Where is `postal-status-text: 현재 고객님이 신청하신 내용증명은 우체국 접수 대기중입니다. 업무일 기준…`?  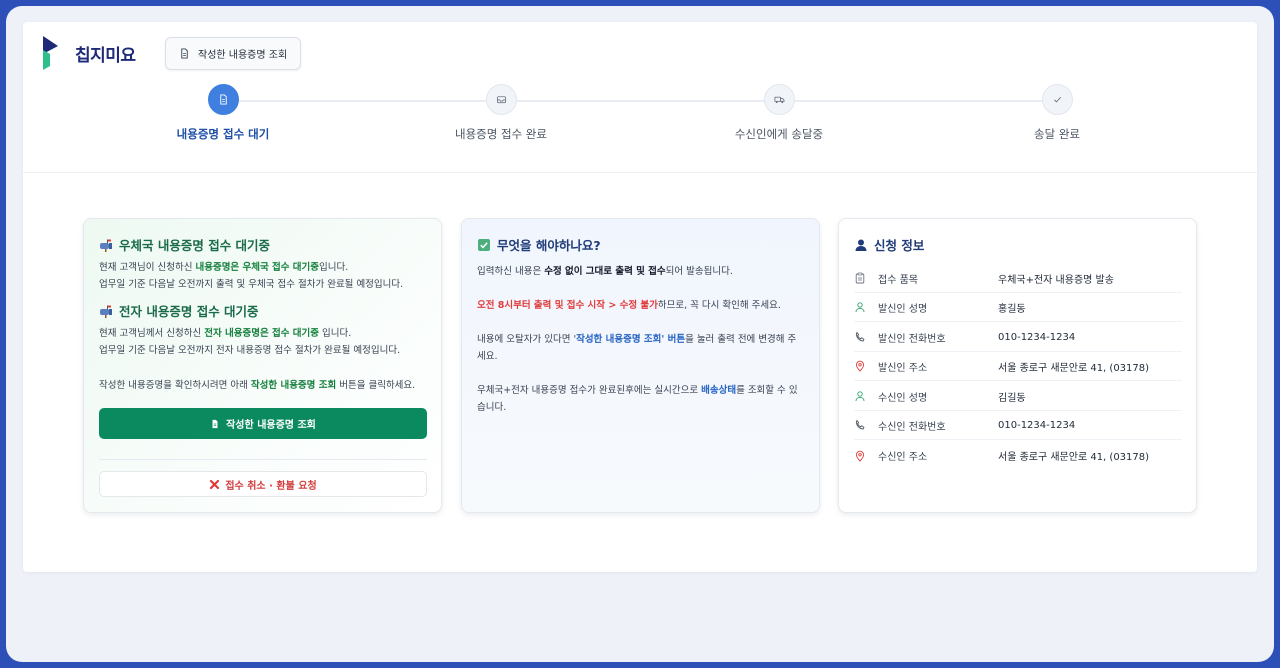
postal-status-text: 현재 고객님이 신청하신 내용증명은 우체국 접수 대기중입니다. 업무일 기준… is located at coordinates (251, 276).